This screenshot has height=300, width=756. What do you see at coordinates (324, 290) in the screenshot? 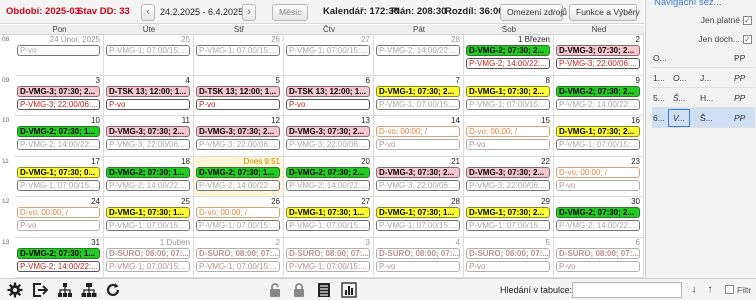
I see `list-icon` at bounding box center [324, 290].